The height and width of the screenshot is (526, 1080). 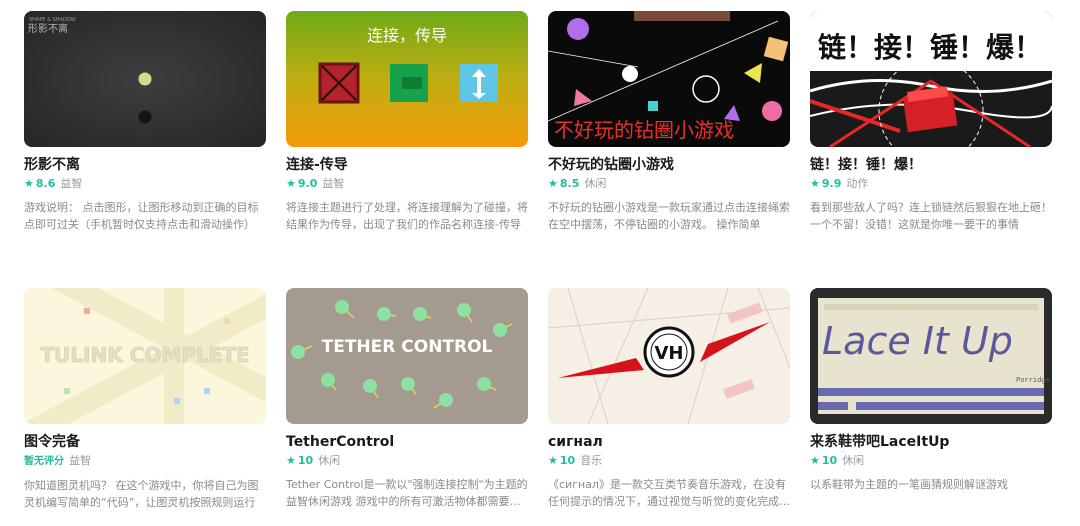 I want to click on game-meta: 暂无评分 益智, so click(x=145, y=461).